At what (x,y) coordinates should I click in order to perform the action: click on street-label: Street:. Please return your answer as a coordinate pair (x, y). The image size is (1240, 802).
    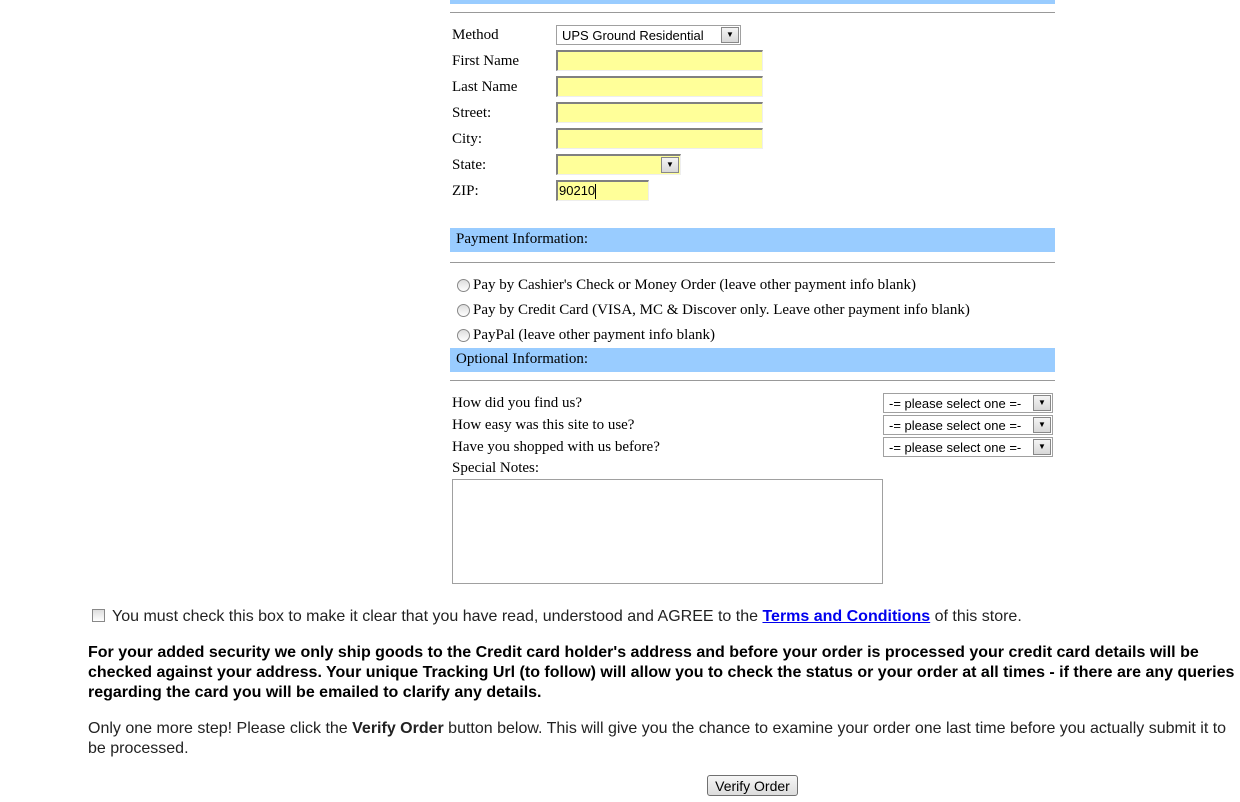
    Looking at the image, I should click on (472, 113).